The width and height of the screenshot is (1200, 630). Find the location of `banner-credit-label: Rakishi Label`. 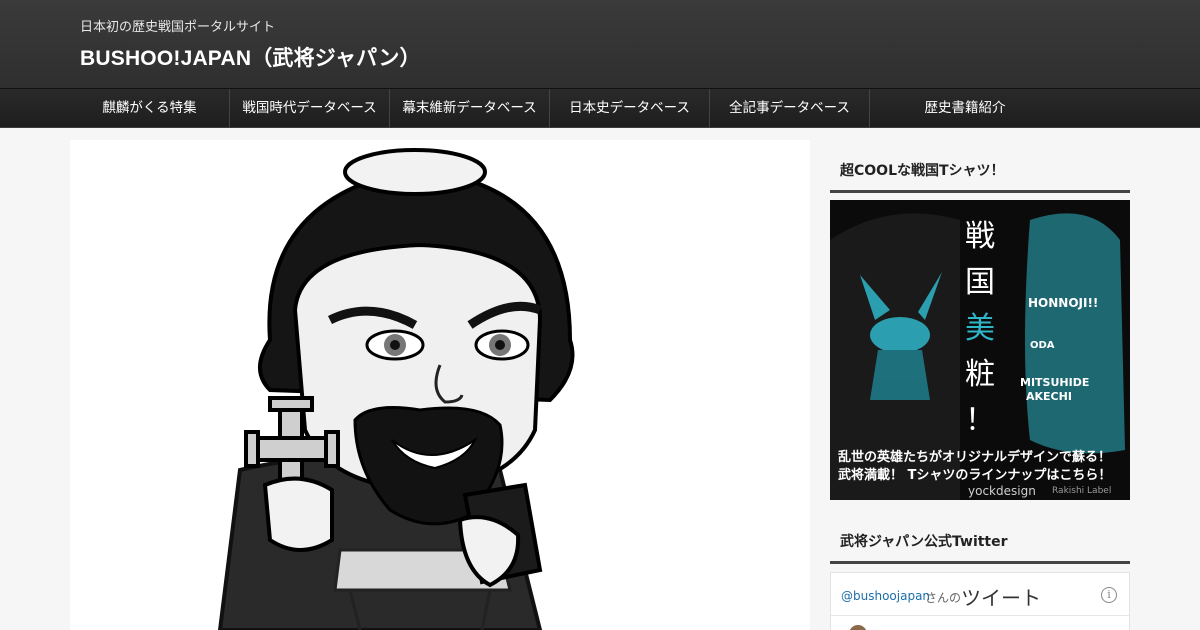

banner-credit-label: Rakishi Label is located at coordinates (1082, 491).